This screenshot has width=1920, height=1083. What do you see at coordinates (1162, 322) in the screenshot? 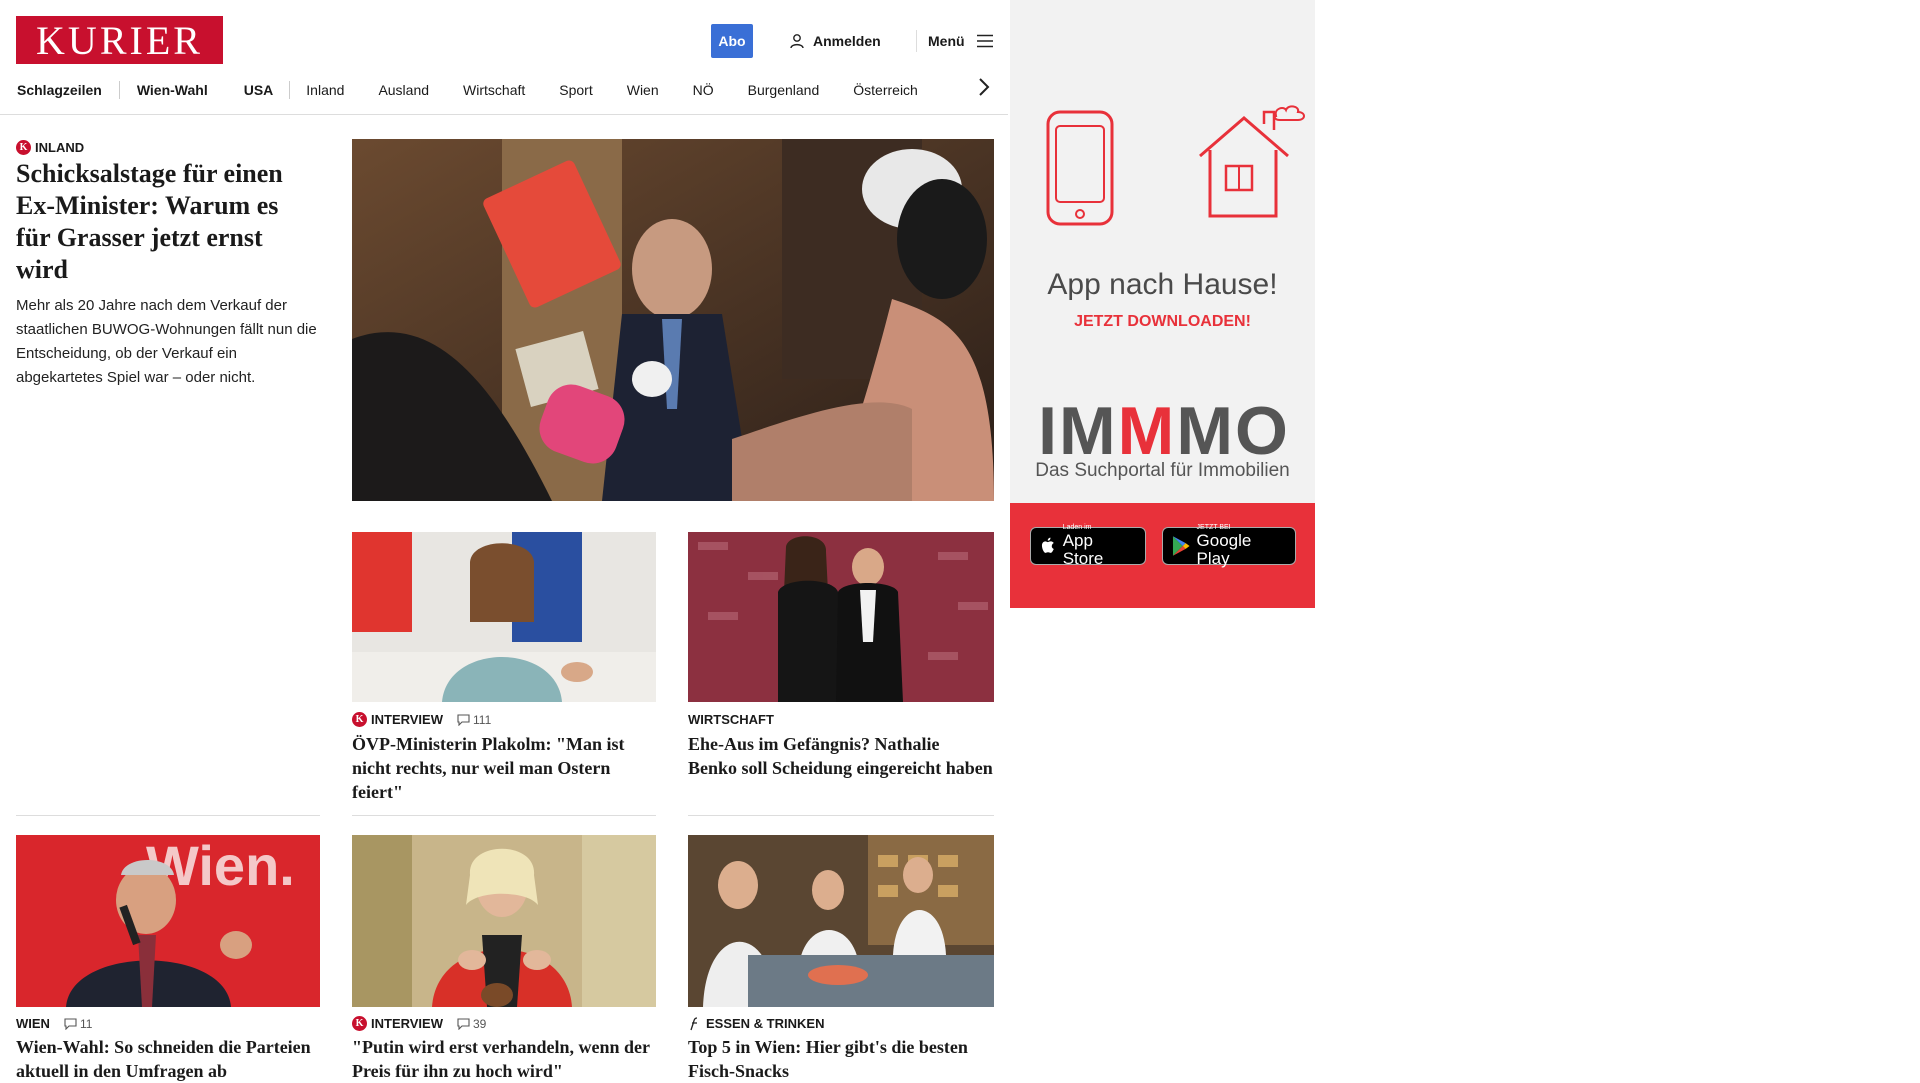
I see `ad-cta: JETZT DOWNLOADEN!` at bounding box center [1162, 322].